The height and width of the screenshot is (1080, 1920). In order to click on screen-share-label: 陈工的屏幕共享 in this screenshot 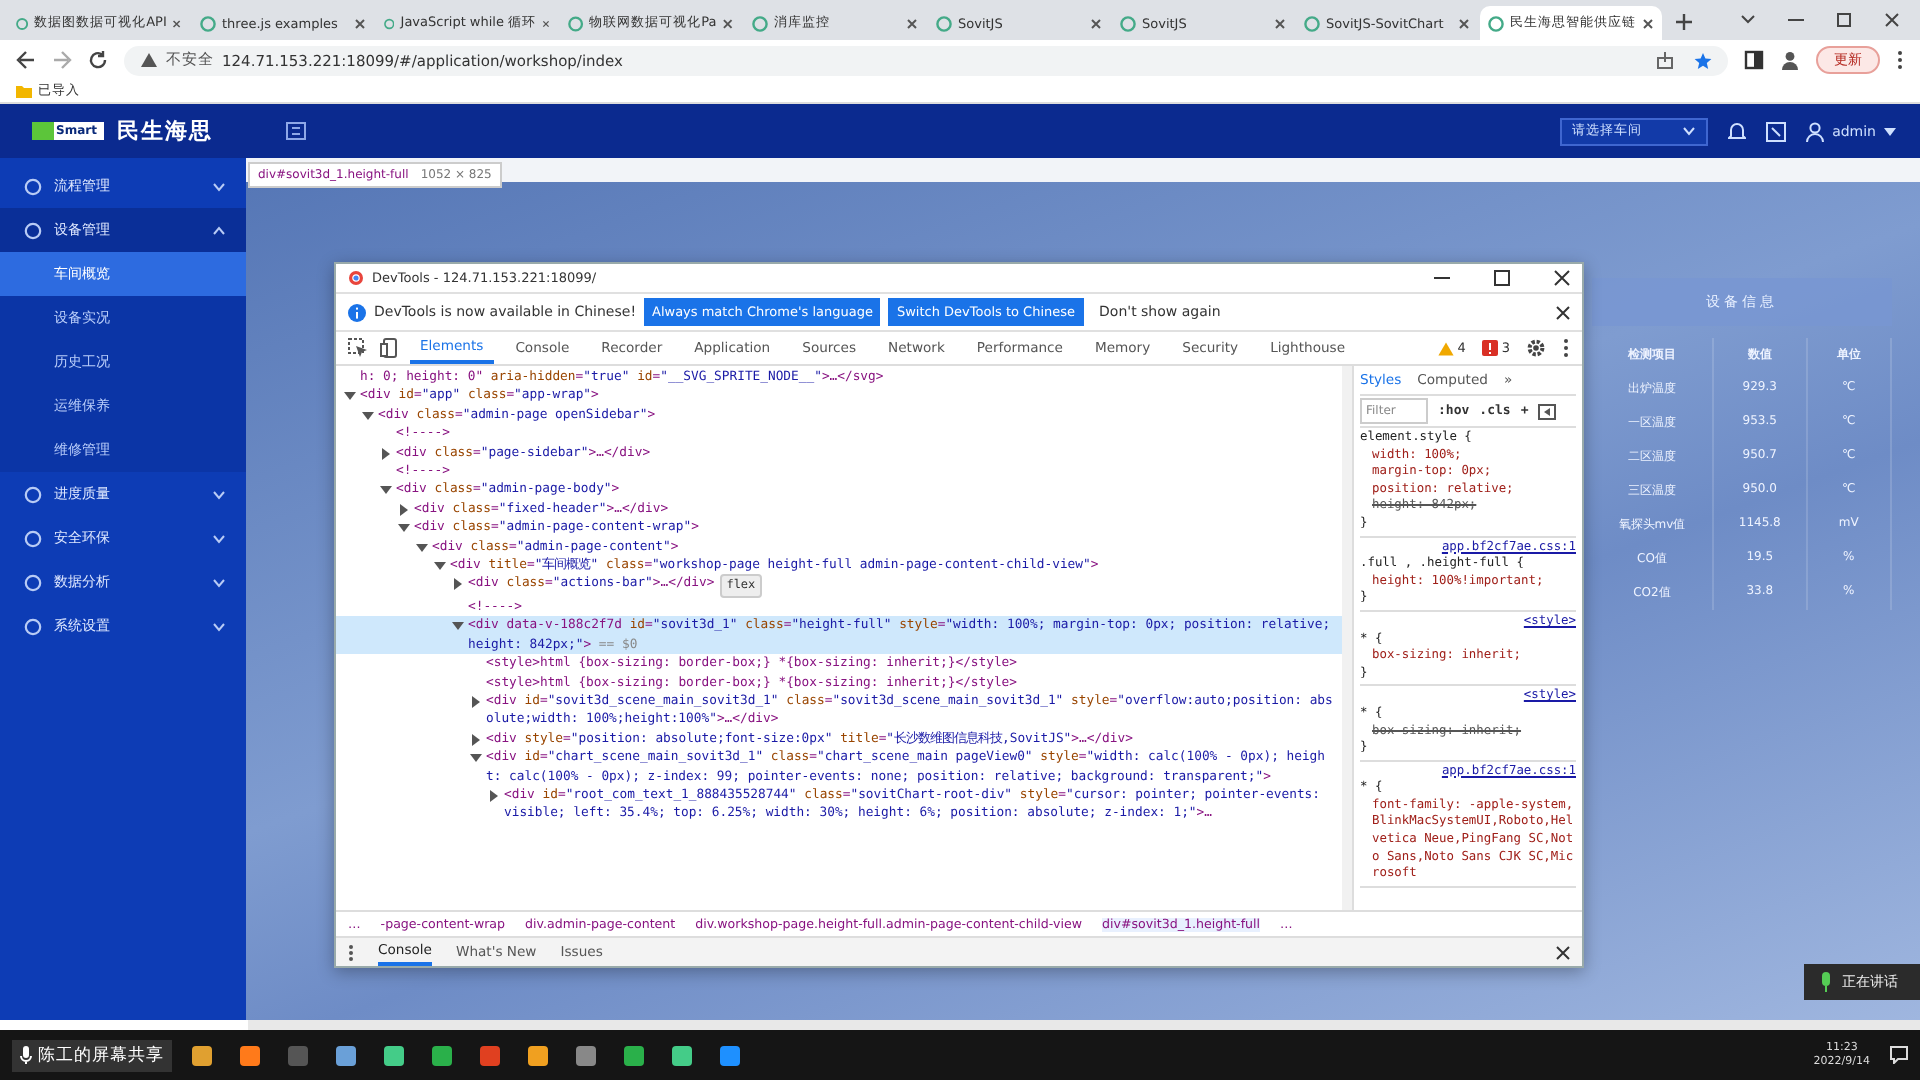, I will do `click(92, 1055)`.